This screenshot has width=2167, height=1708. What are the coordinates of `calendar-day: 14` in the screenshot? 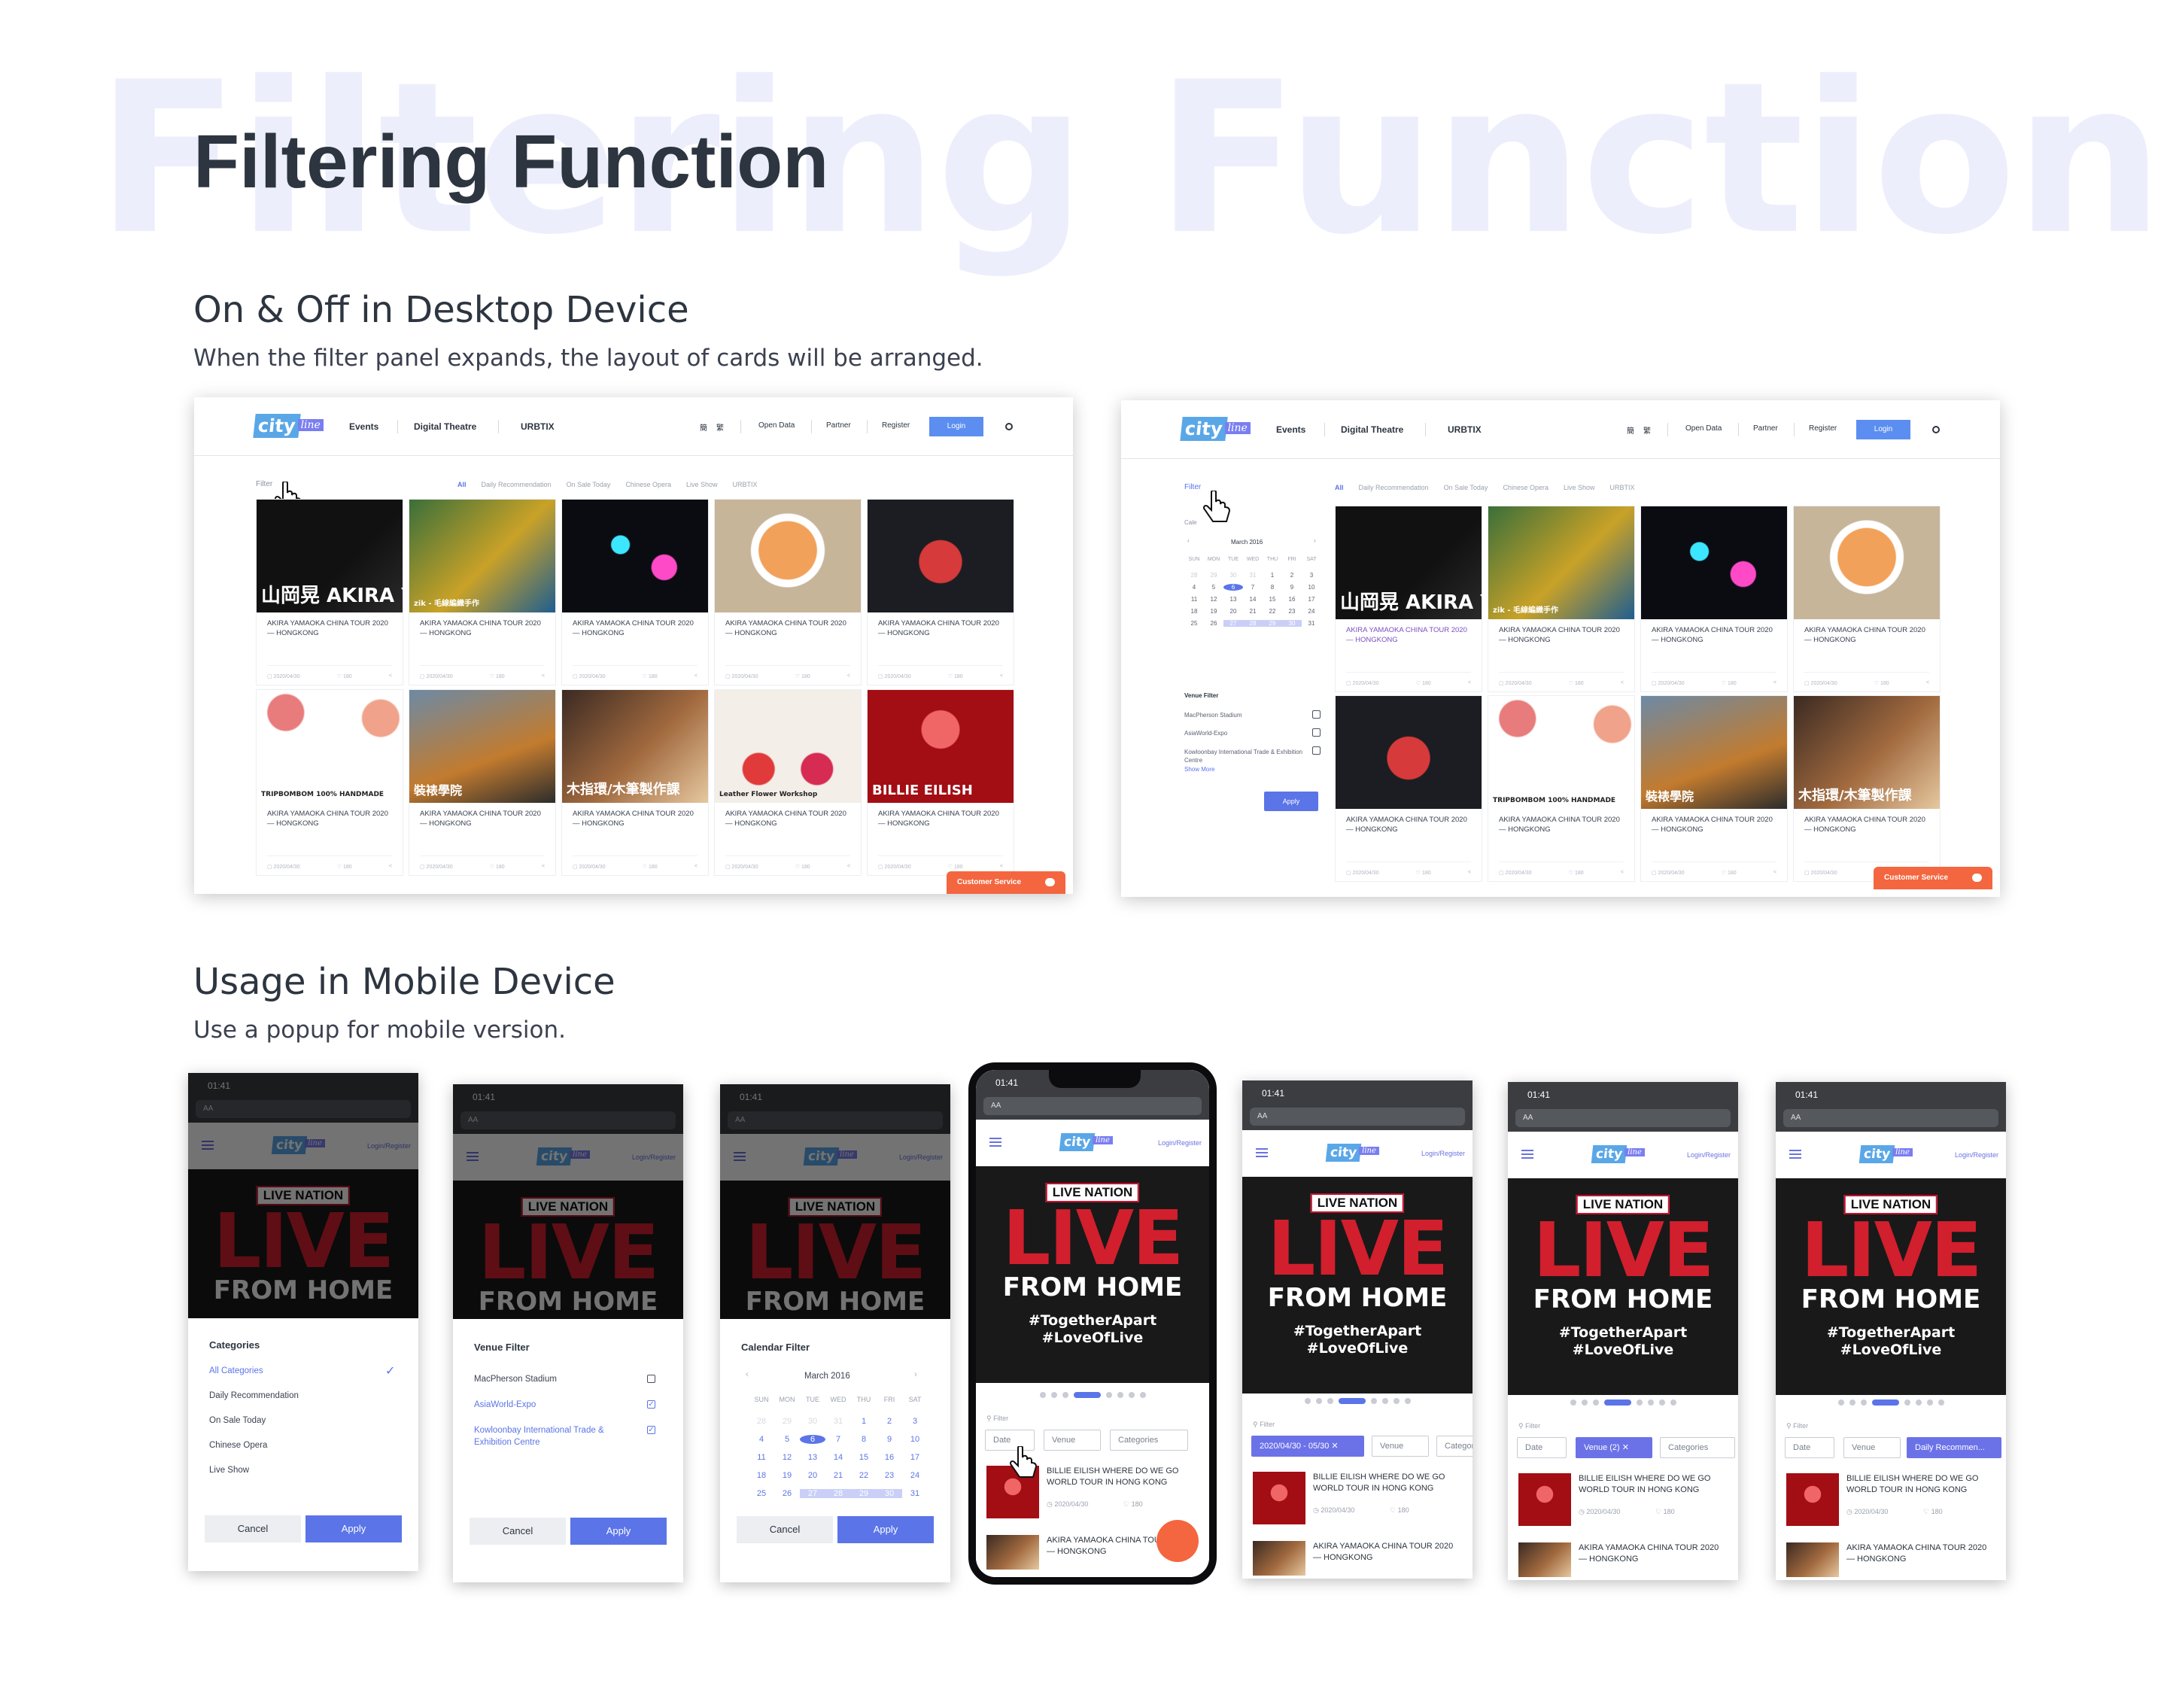 It's located at (838, 1457).